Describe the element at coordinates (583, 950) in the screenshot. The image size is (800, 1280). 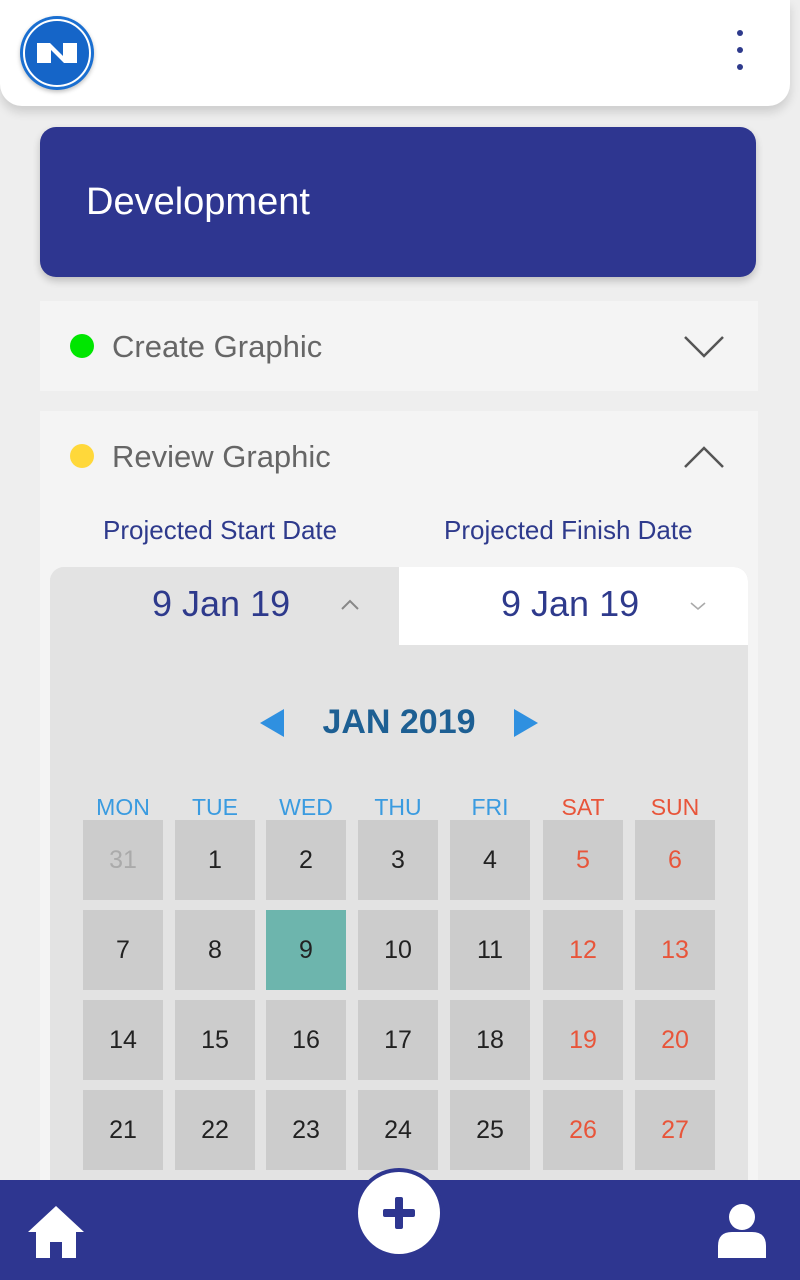
I see `calendar-day: 12` at that location.